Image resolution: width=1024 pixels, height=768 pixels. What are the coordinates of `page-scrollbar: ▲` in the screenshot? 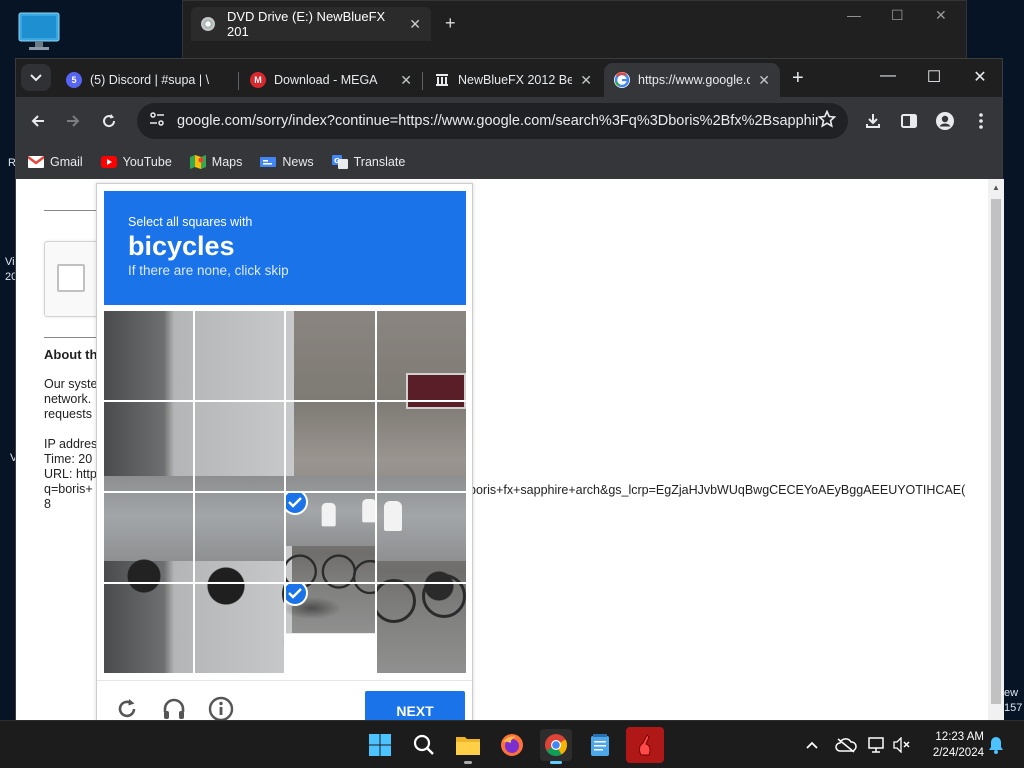 It's located at (996, 450).